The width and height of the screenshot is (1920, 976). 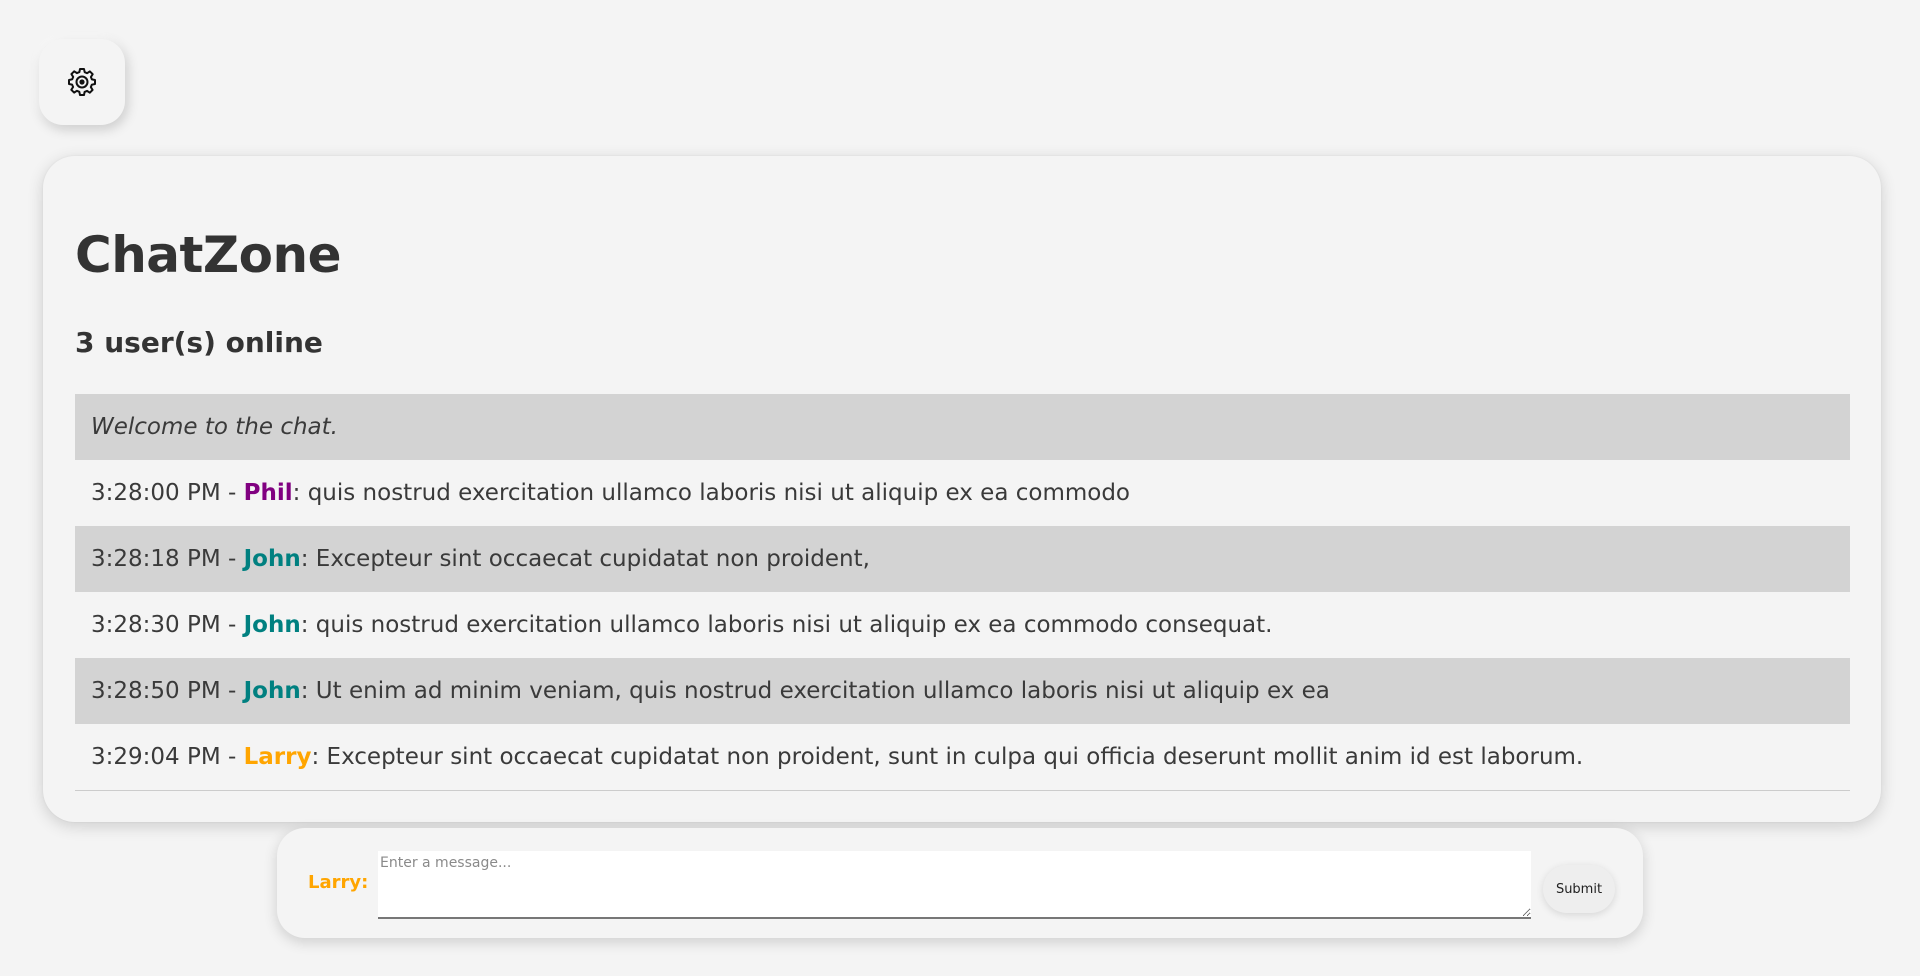 What do you see at coordinates (277, 757) in the screenshot?
I see `message-username: Larry` at bounding box center [277, 757].